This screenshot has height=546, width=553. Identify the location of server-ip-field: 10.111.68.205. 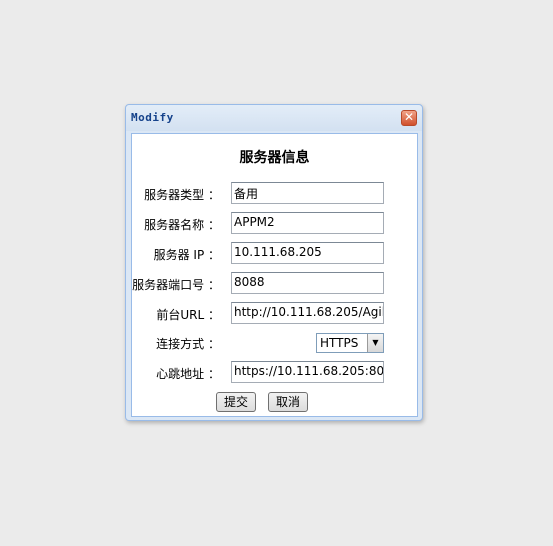
(307, 253).